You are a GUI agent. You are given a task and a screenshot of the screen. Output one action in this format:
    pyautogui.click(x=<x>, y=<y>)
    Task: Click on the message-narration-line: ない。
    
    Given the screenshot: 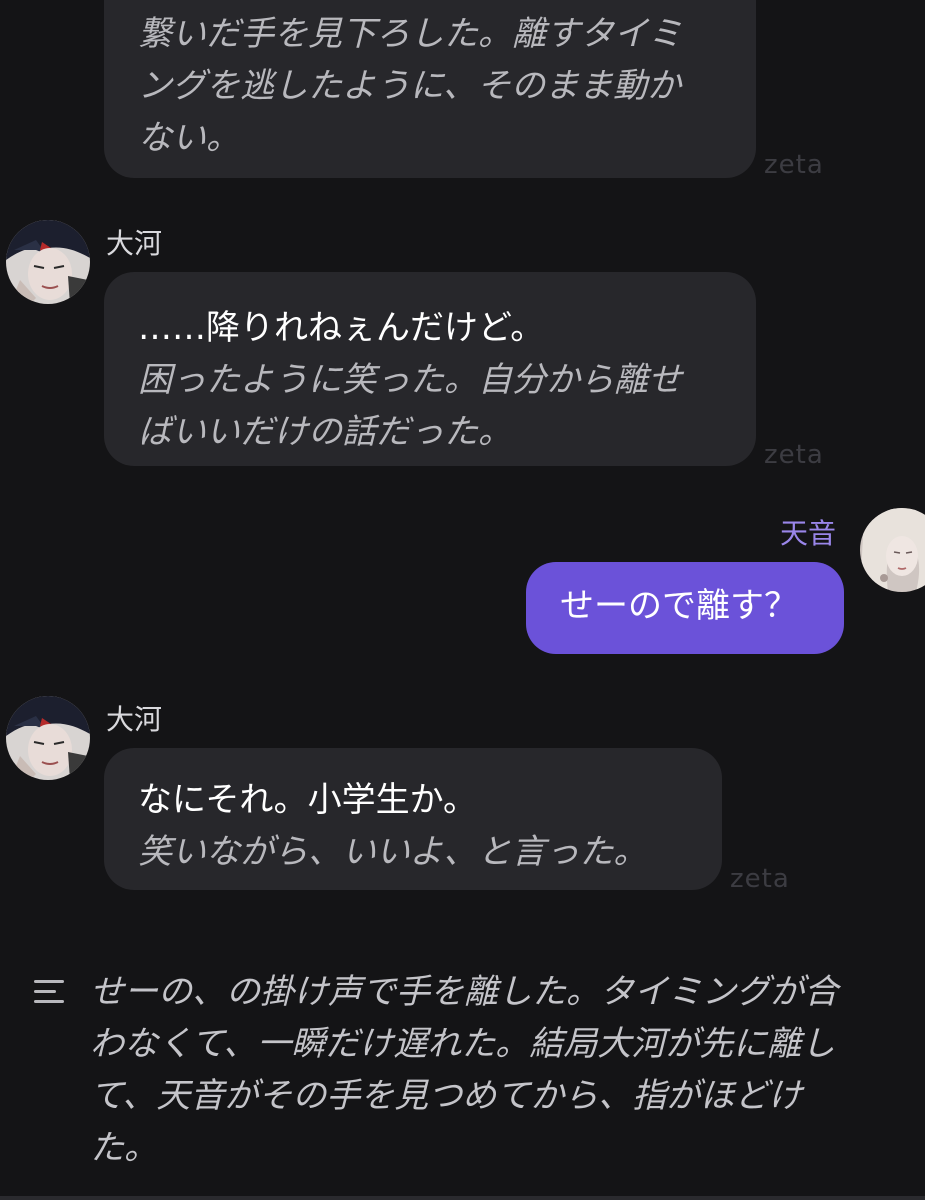 What is the action you would take?
    pyautogui.click(x=189, y=138)
    